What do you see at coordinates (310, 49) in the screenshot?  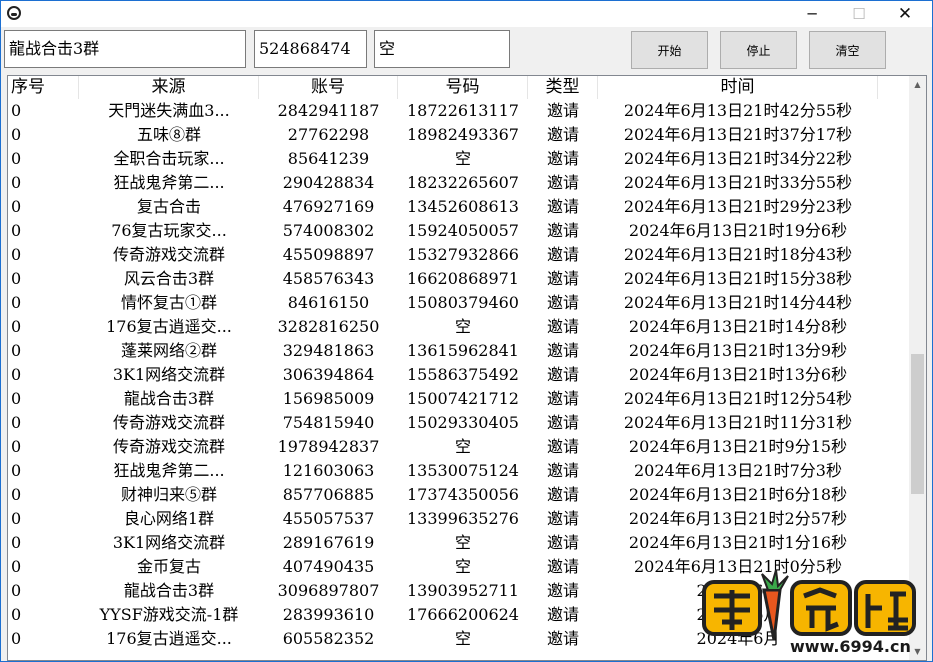 I see `account-input: 524868474` at bounding box center [310, 49].